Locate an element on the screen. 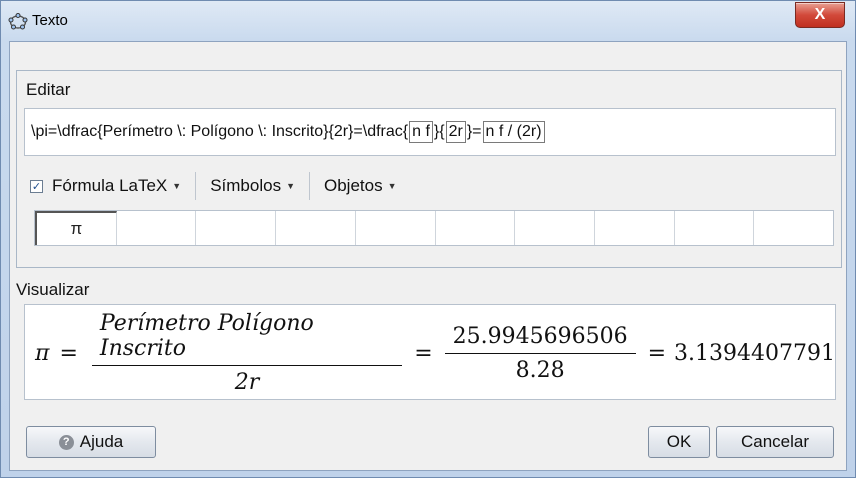  title-bar: Texto X is located at coordinates (428, 21).